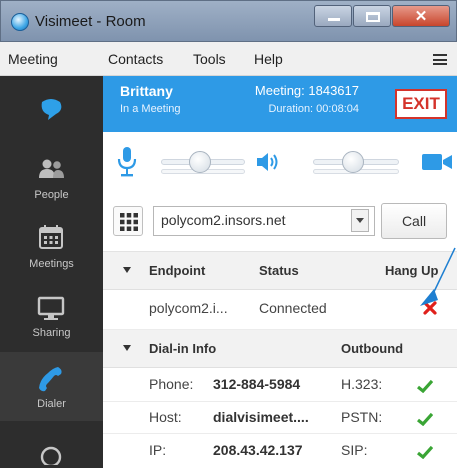  I want to click on dialin-ip-value: 208.43.42.137, so click(258, 450).